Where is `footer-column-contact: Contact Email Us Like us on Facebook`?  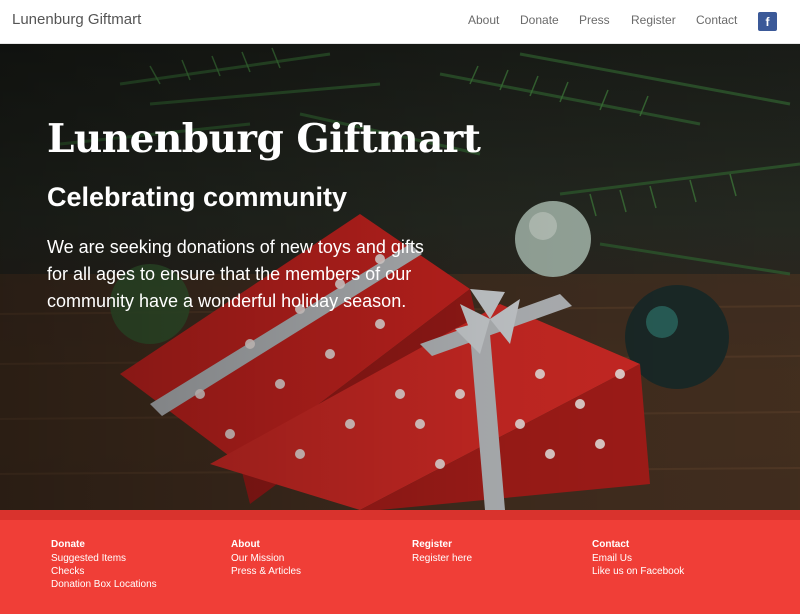 footer-column-contact: Contact Email Us Like us on Facebook is located at coordinates (677, 558).